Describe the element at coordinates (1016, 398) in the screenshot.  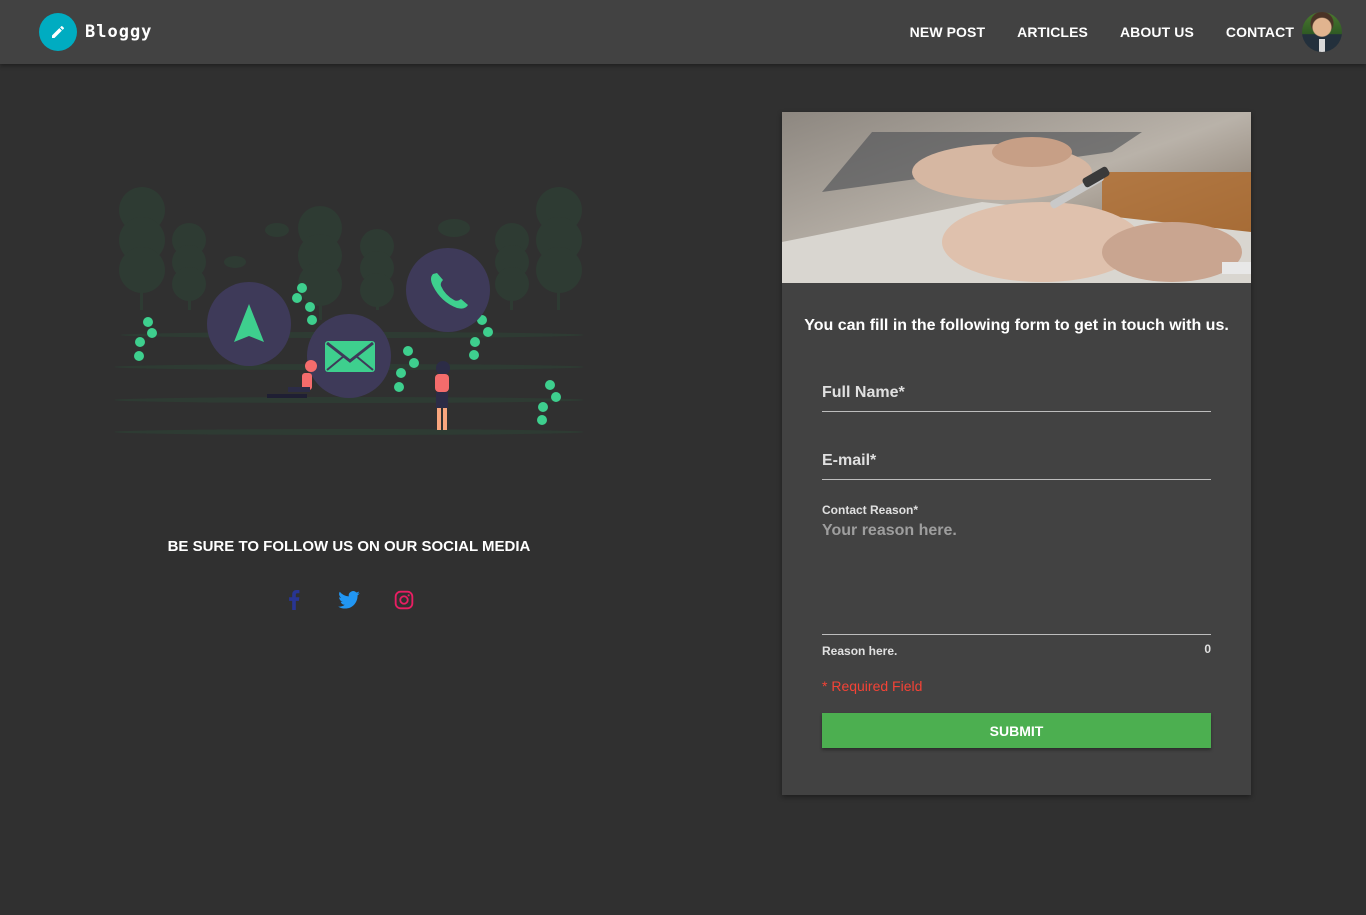
I see `full-name-field: Full Name*` at that location.